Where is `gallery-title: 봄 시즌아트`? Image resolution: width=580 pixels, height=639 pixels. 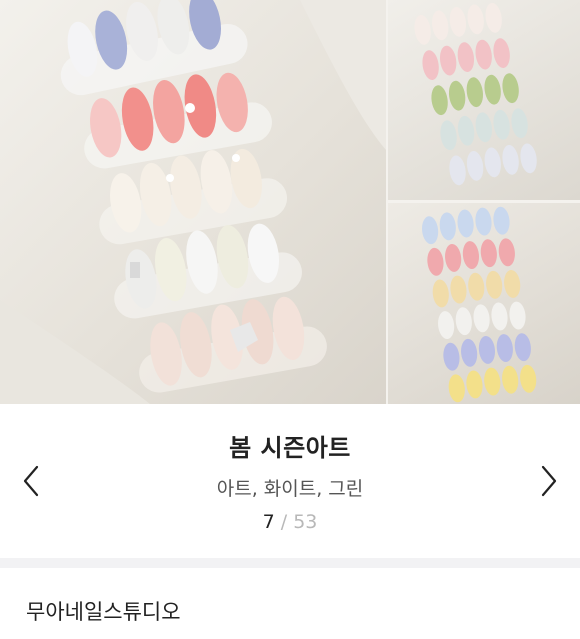 gallery-title: 봄 시즌아트 is located at coordinates (290, 448).